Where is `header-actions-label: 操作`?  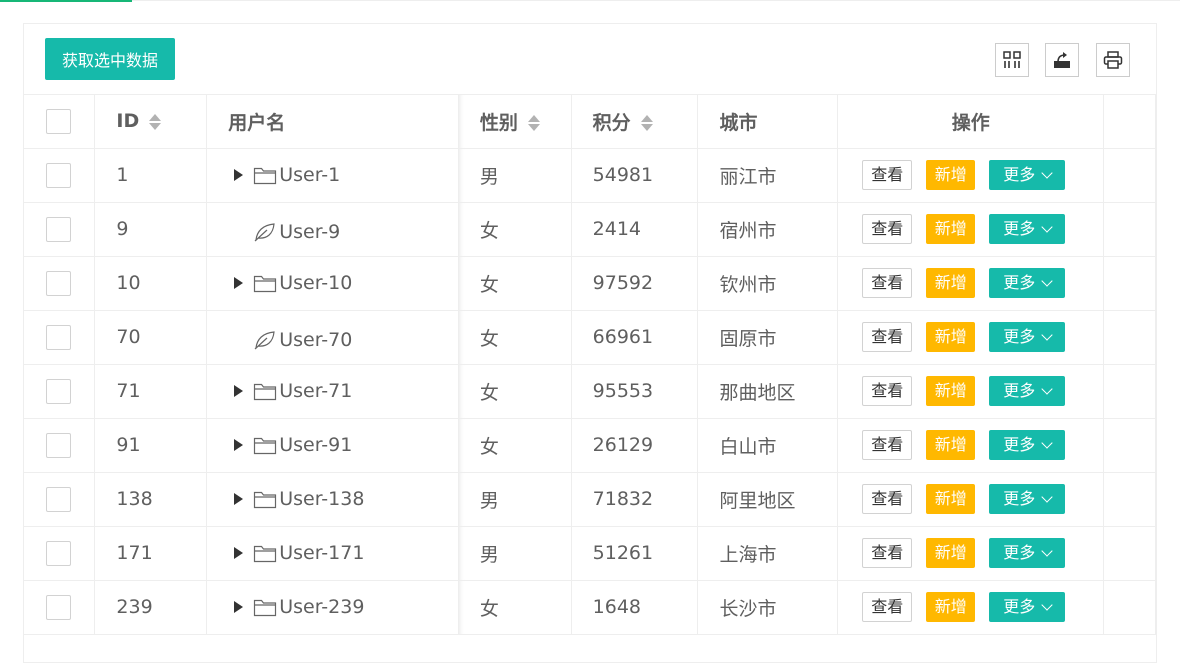 header-actions-label: 操作 is located at coordinates (970, 122).